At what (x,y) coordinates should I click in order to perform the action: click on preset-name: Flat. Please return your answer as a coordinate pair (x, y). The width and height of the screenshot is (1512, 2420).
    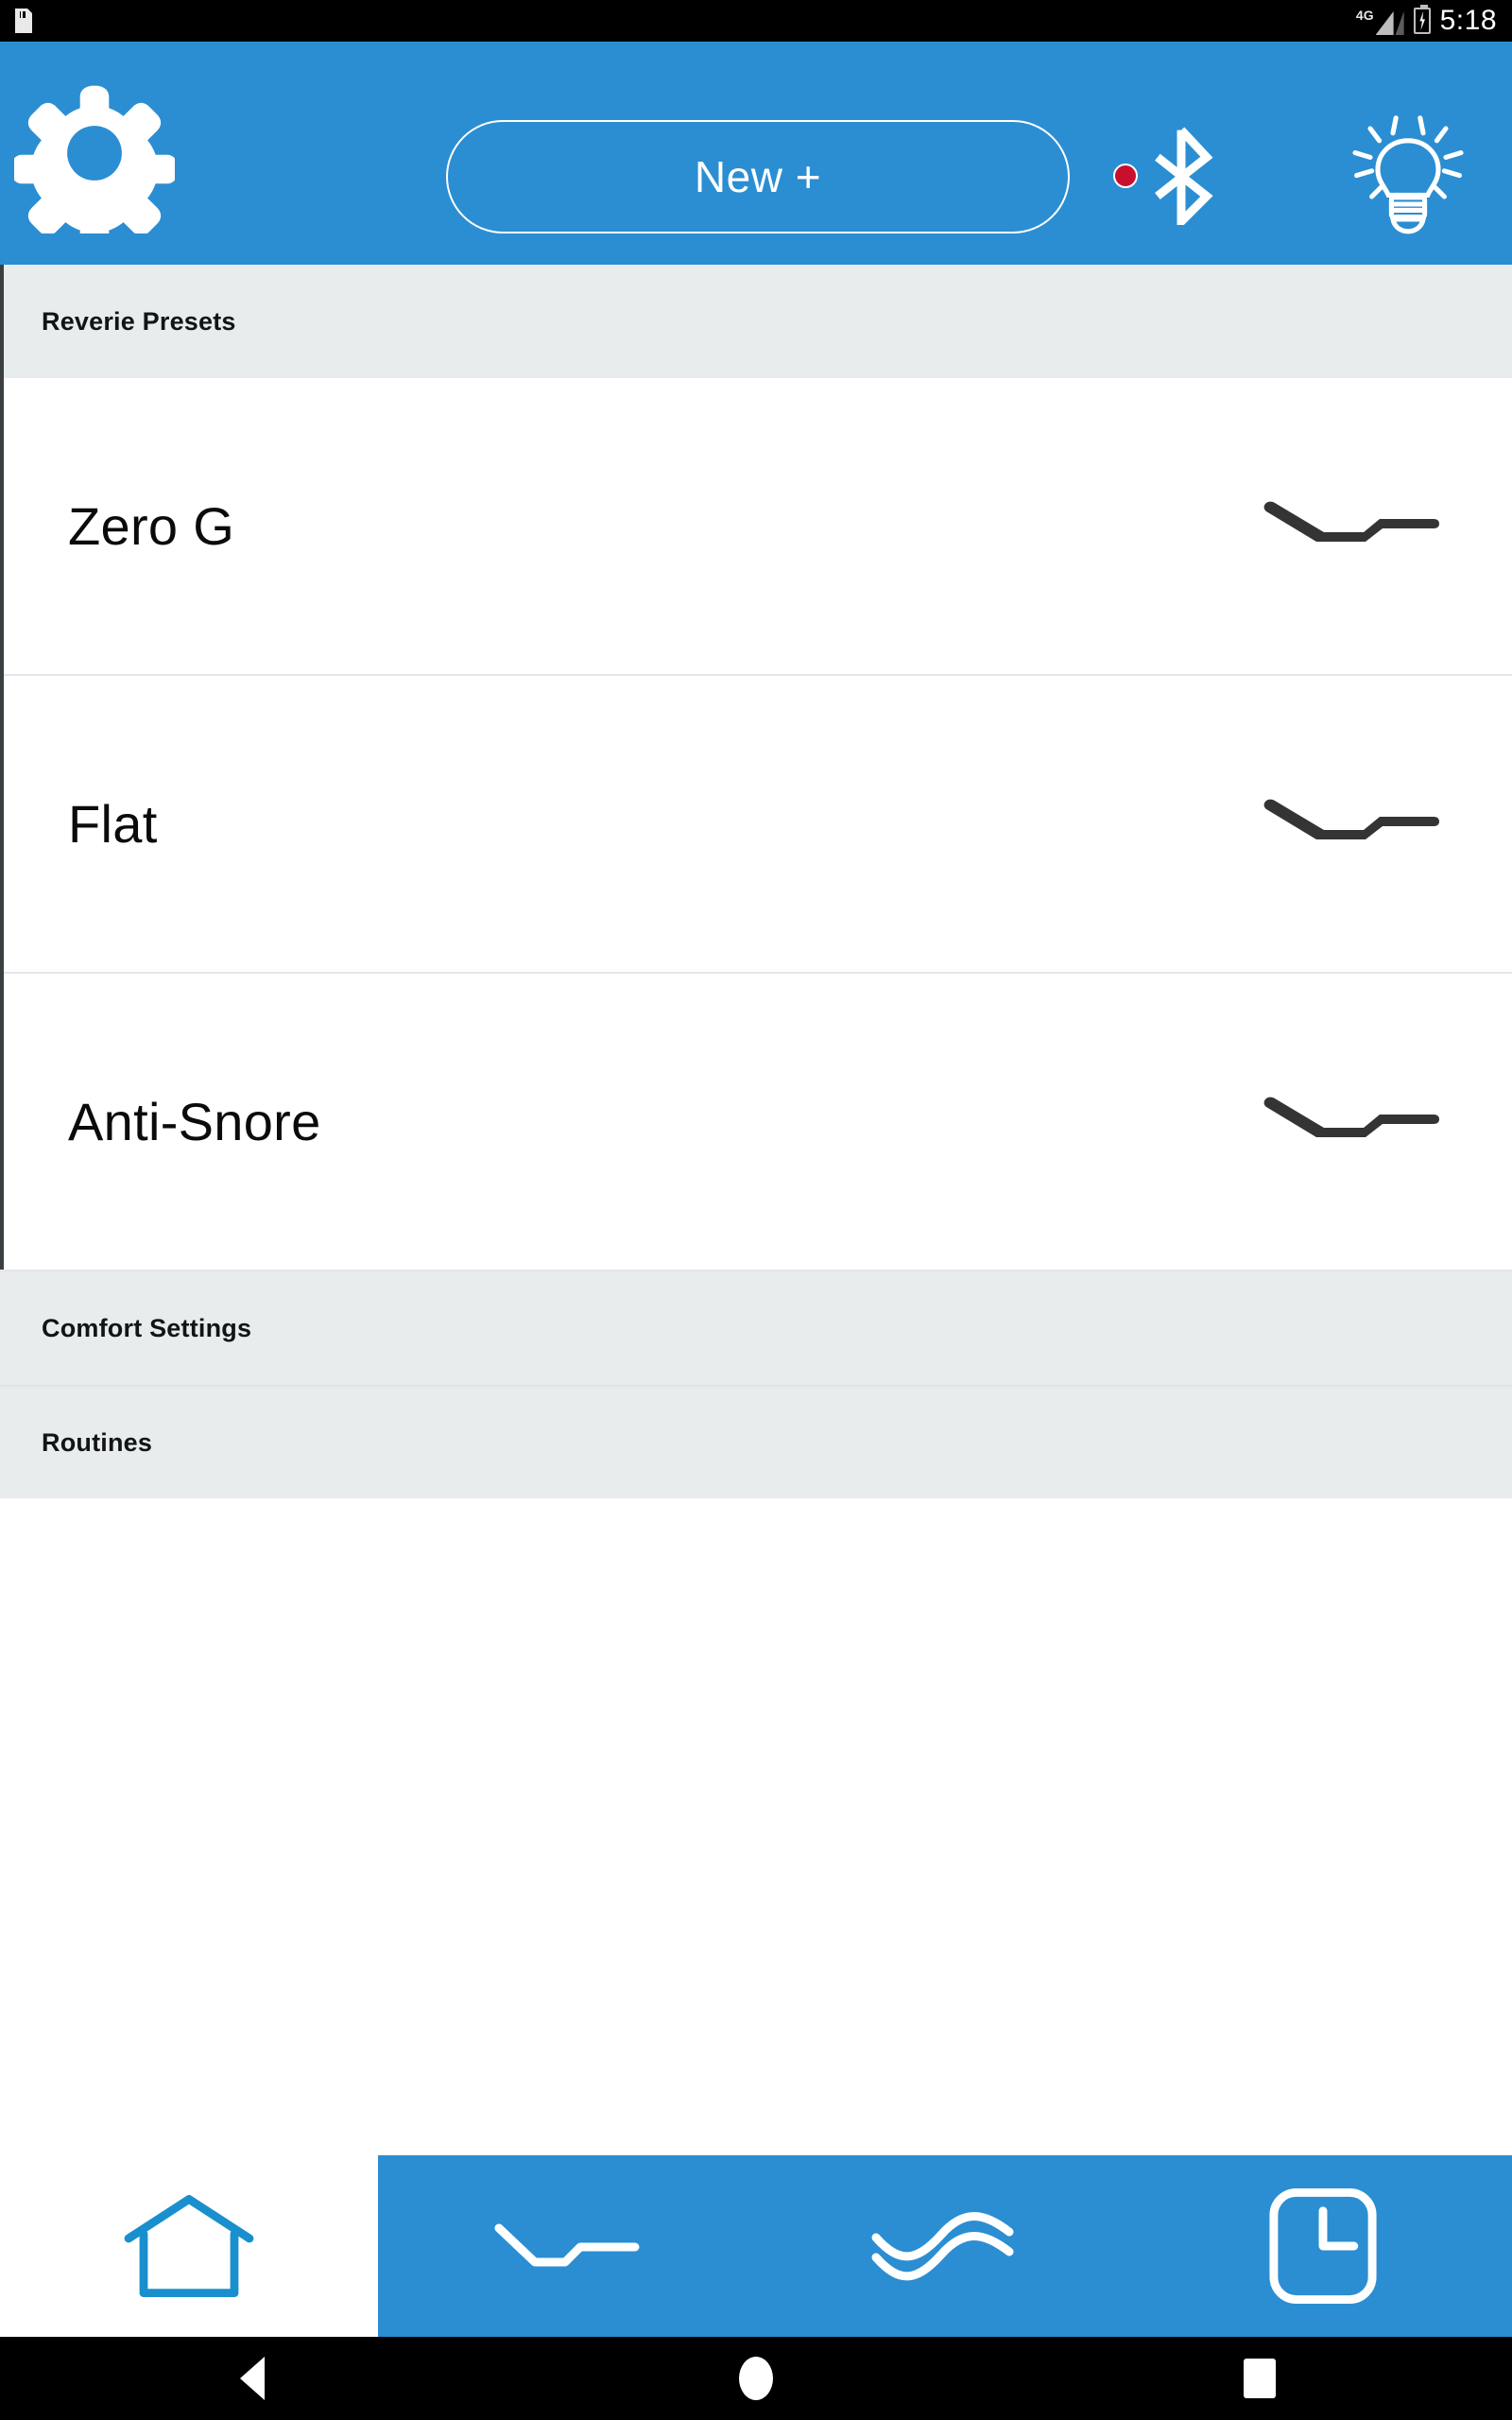
    Looking at the image, I should click on (113, 824).